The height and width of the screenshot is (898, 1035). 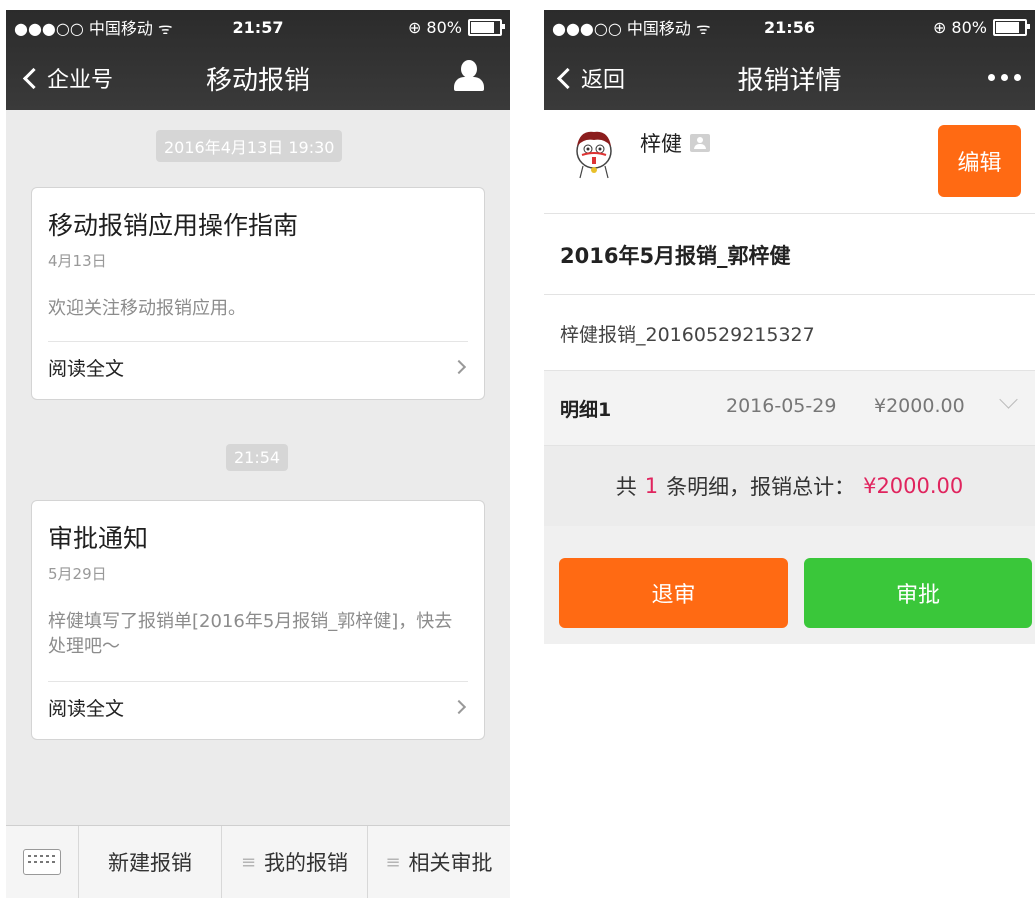 What do you see at coordinates (258, 27) in the screenshot?
I see `status-bar: ●●●○○ 中国移动 ᯤ 21:57 ⊕ 80%` at bounding box center [258, 27].